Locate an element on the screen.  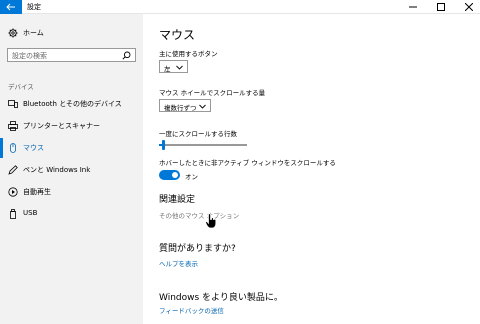
usb-icon is located at coordinates (13, 214).